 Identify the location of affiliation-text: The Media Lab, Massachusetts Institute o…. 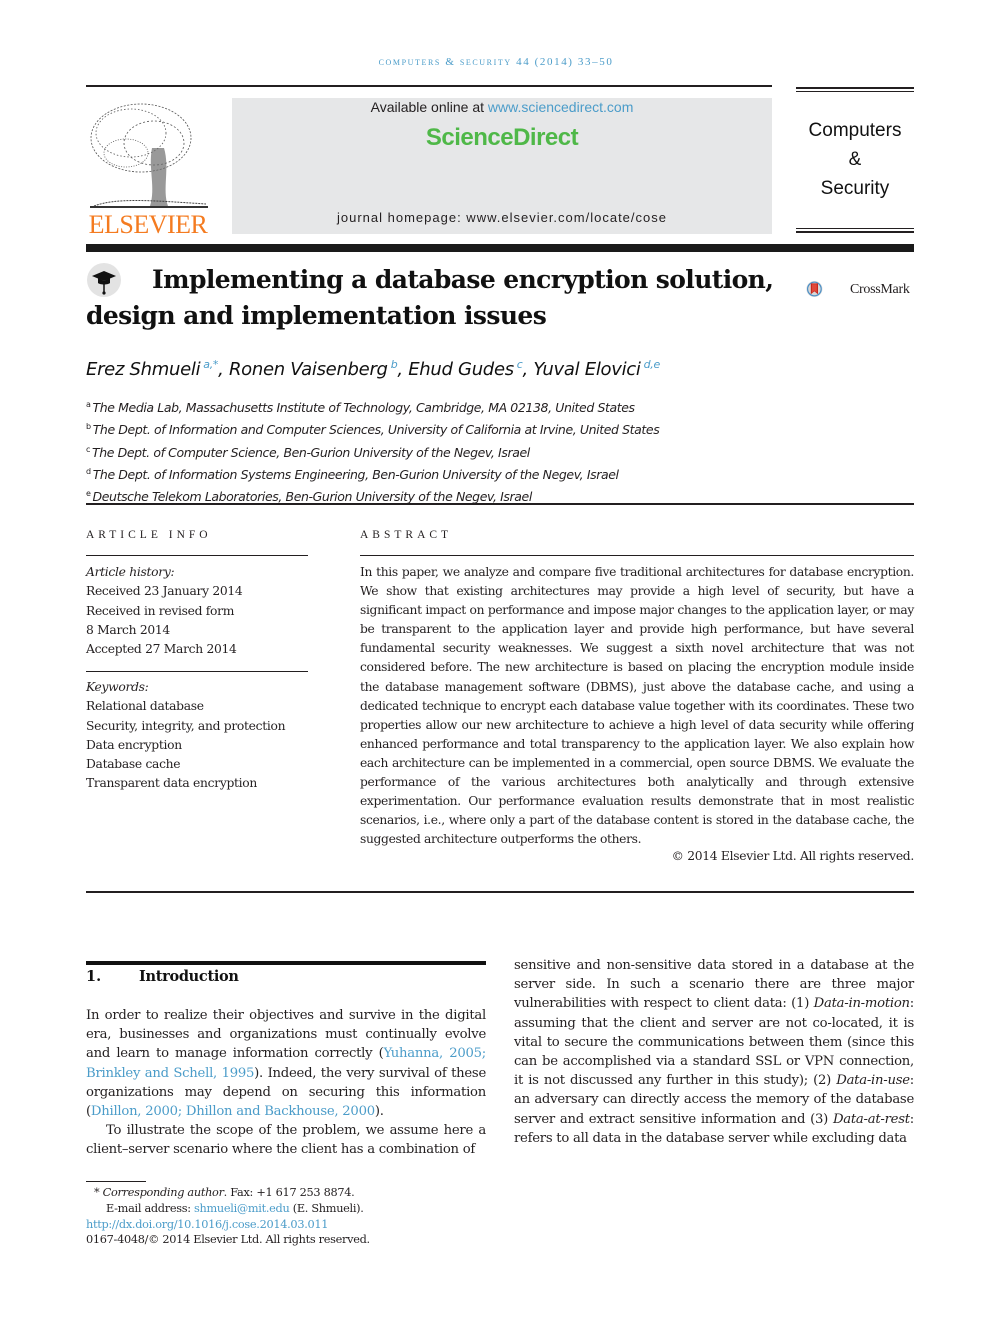
(364, 407).